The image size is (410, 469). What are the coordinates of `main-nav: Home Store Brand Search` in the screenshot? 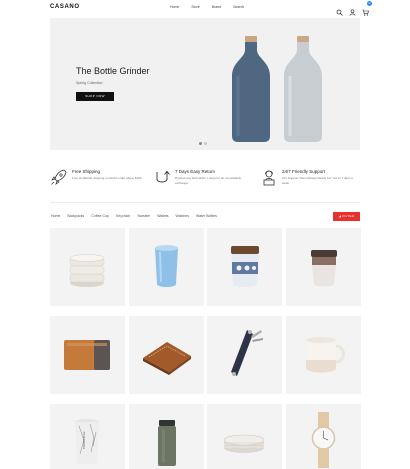 It's located at (207, 7).